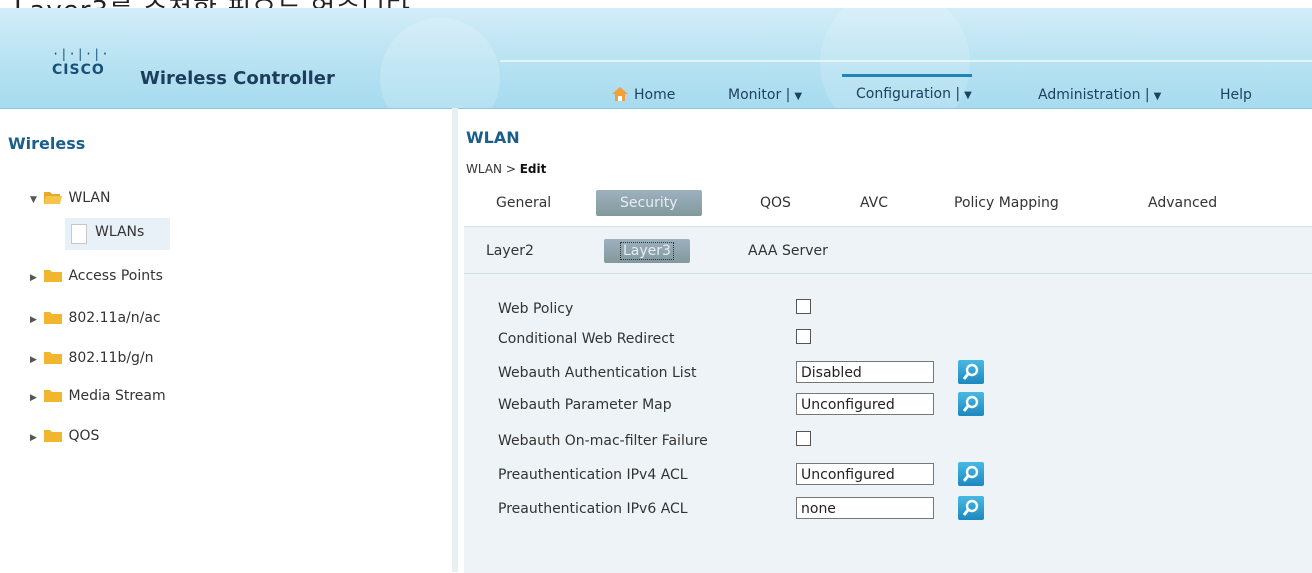  What do you see at coordinates (775, 203) in the screenshot?
I see `tab-qos: QOS` at bounding box center [775, 203].